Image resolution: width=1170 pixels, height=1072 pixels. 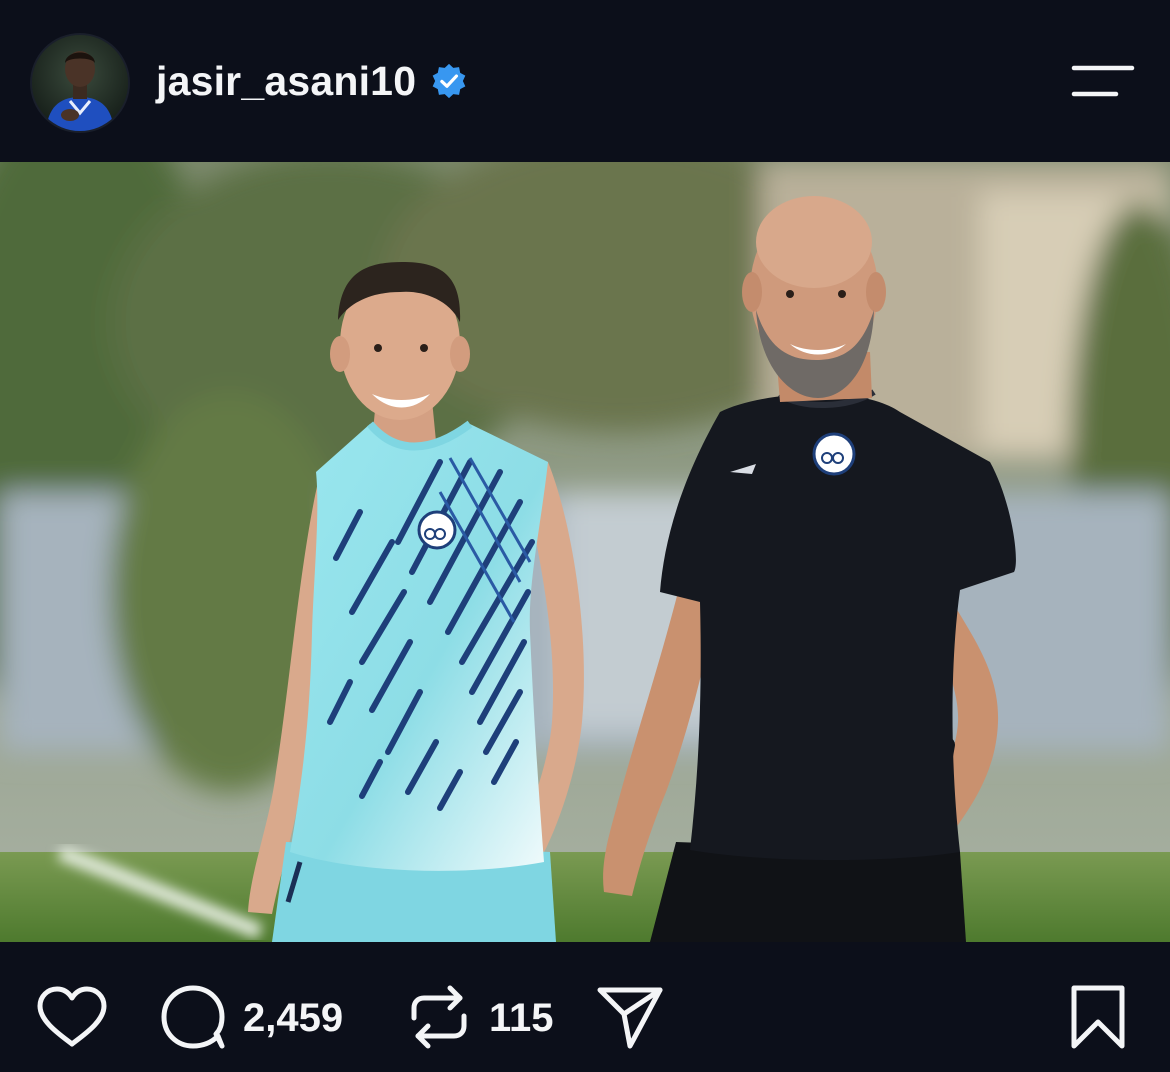 I want to click on verified-badge-icon, so click(x=449, y=81).